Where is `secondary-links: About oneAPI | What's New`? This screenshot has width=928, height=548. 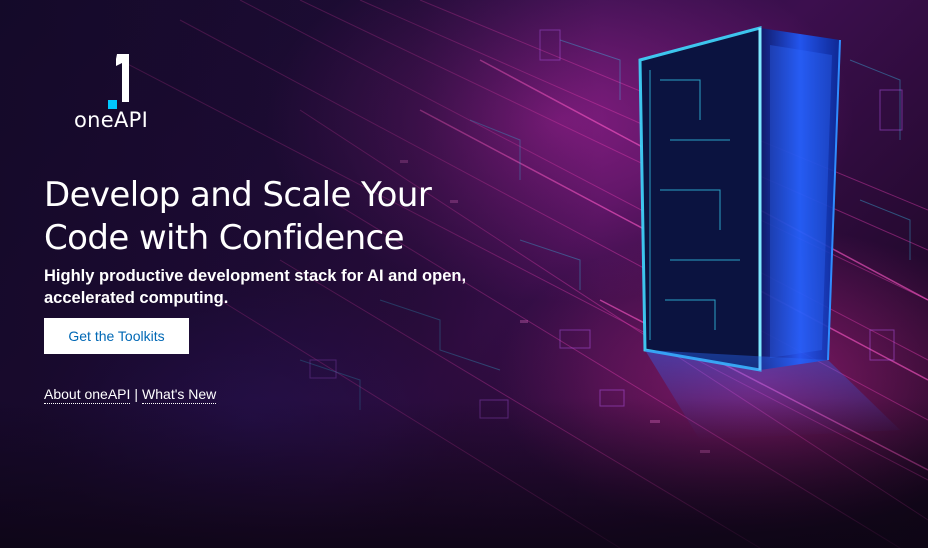 secondary-links: About oneAPI | What's New is located at coordinates (130, 395).